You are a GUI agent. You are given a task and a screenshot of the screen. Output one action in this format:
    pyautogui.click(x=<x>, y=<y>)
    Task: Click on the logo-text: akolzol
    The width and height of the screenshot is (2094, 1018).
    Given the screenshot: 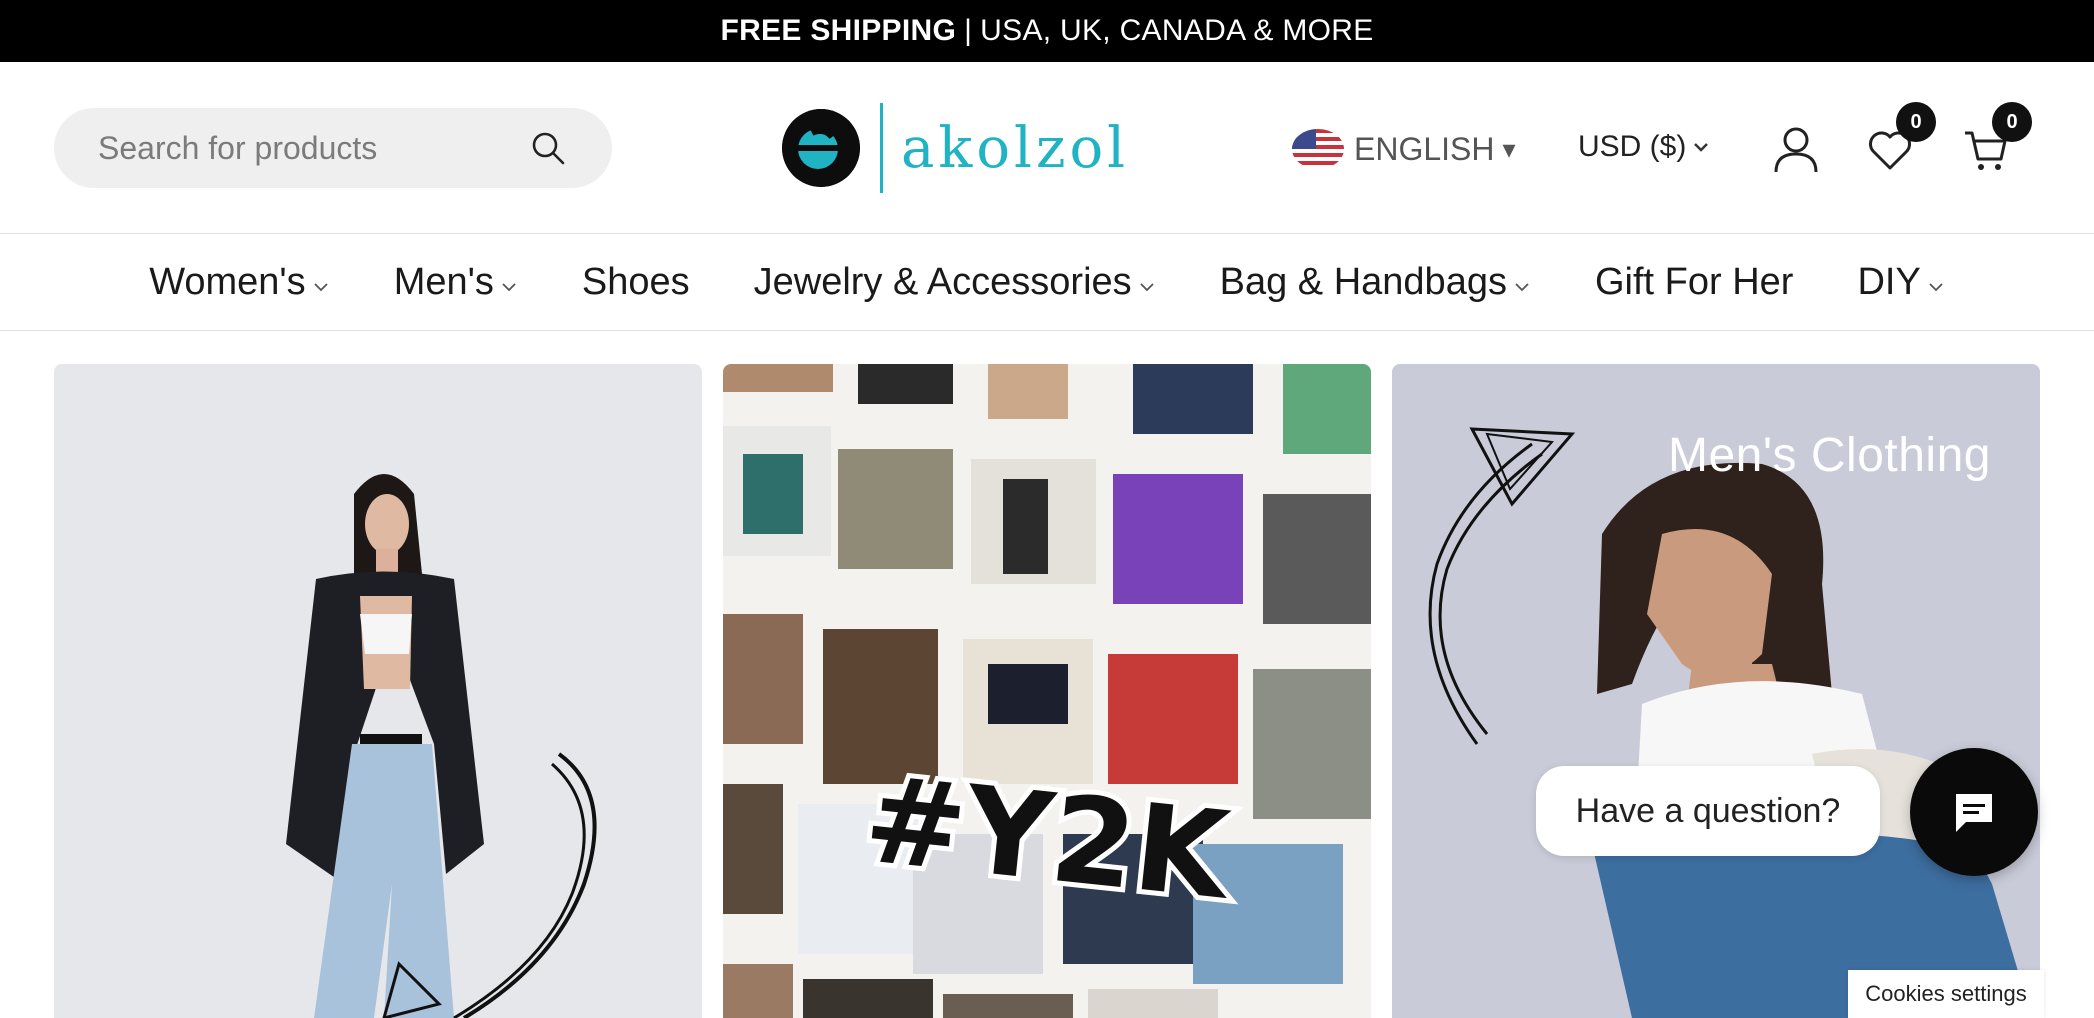 What is the action you would take?
    pyautogui.click(x=1015, y=148)
    